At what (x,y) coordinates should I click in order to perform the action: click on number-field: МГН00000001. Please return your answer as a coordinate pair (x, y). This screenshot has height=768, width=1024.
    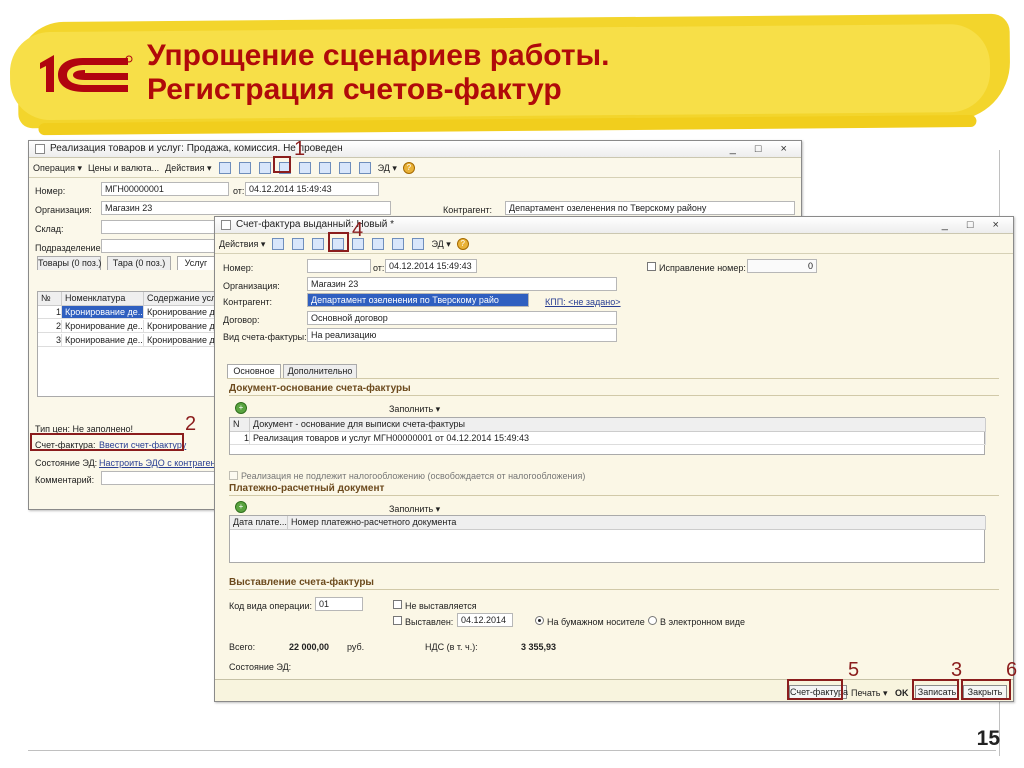
    Looking at the image, I should click on (165, 189).